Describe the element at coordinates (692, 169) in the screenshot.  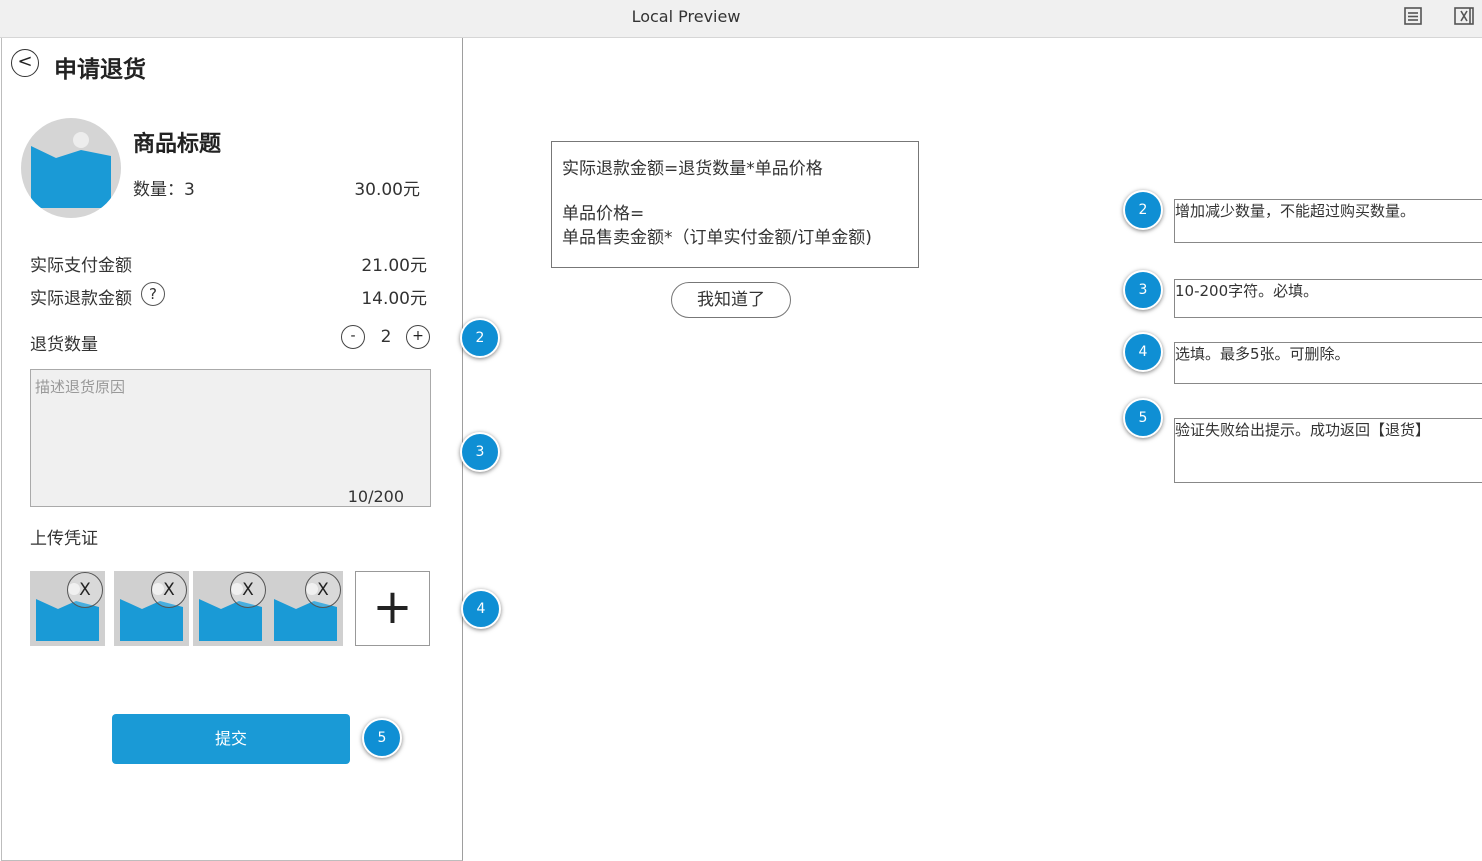
I see `dialog-line: 实际退款金额=退货数量*单品价格` at that location.